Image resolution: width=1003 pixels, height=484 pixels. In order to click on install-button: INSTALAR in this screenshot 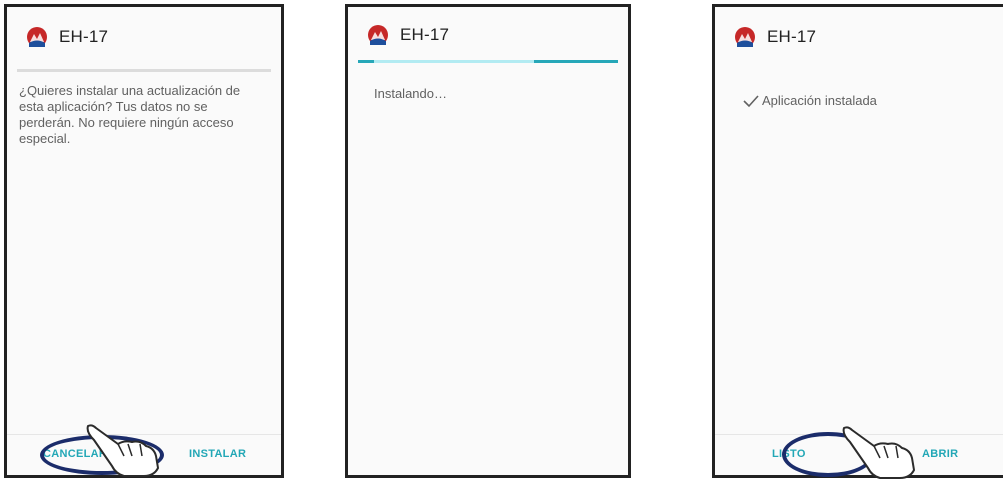, I will do `click(217, 454)`.